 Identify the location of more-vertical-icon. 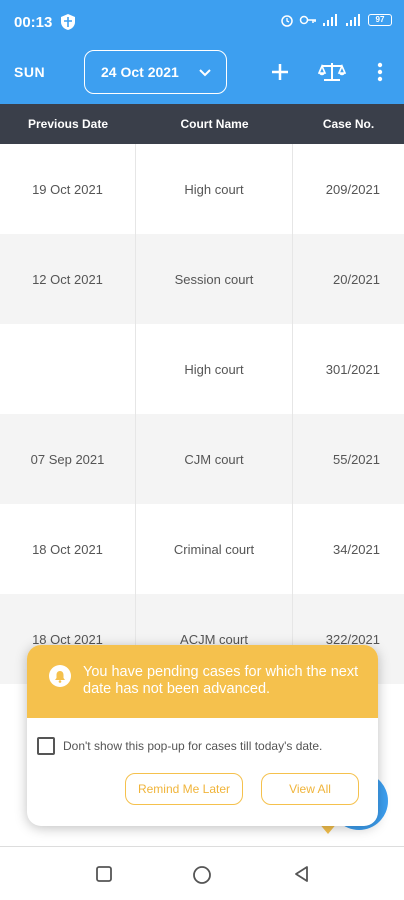
(380, 72).